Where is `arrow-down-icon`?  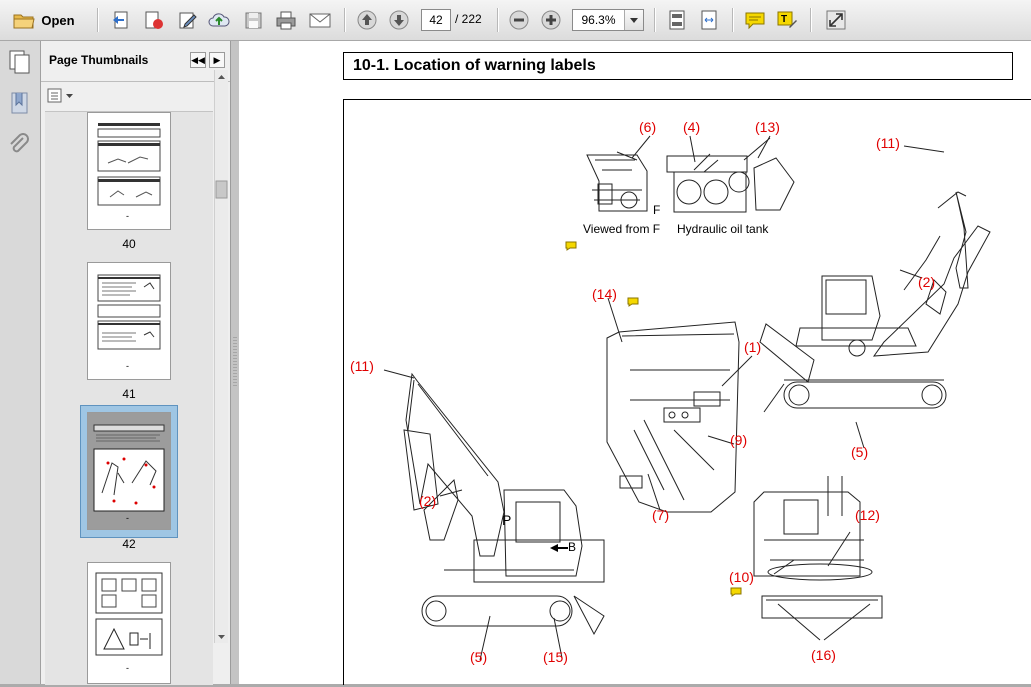 arrow-down-icon is located at coordinates (399, 20).